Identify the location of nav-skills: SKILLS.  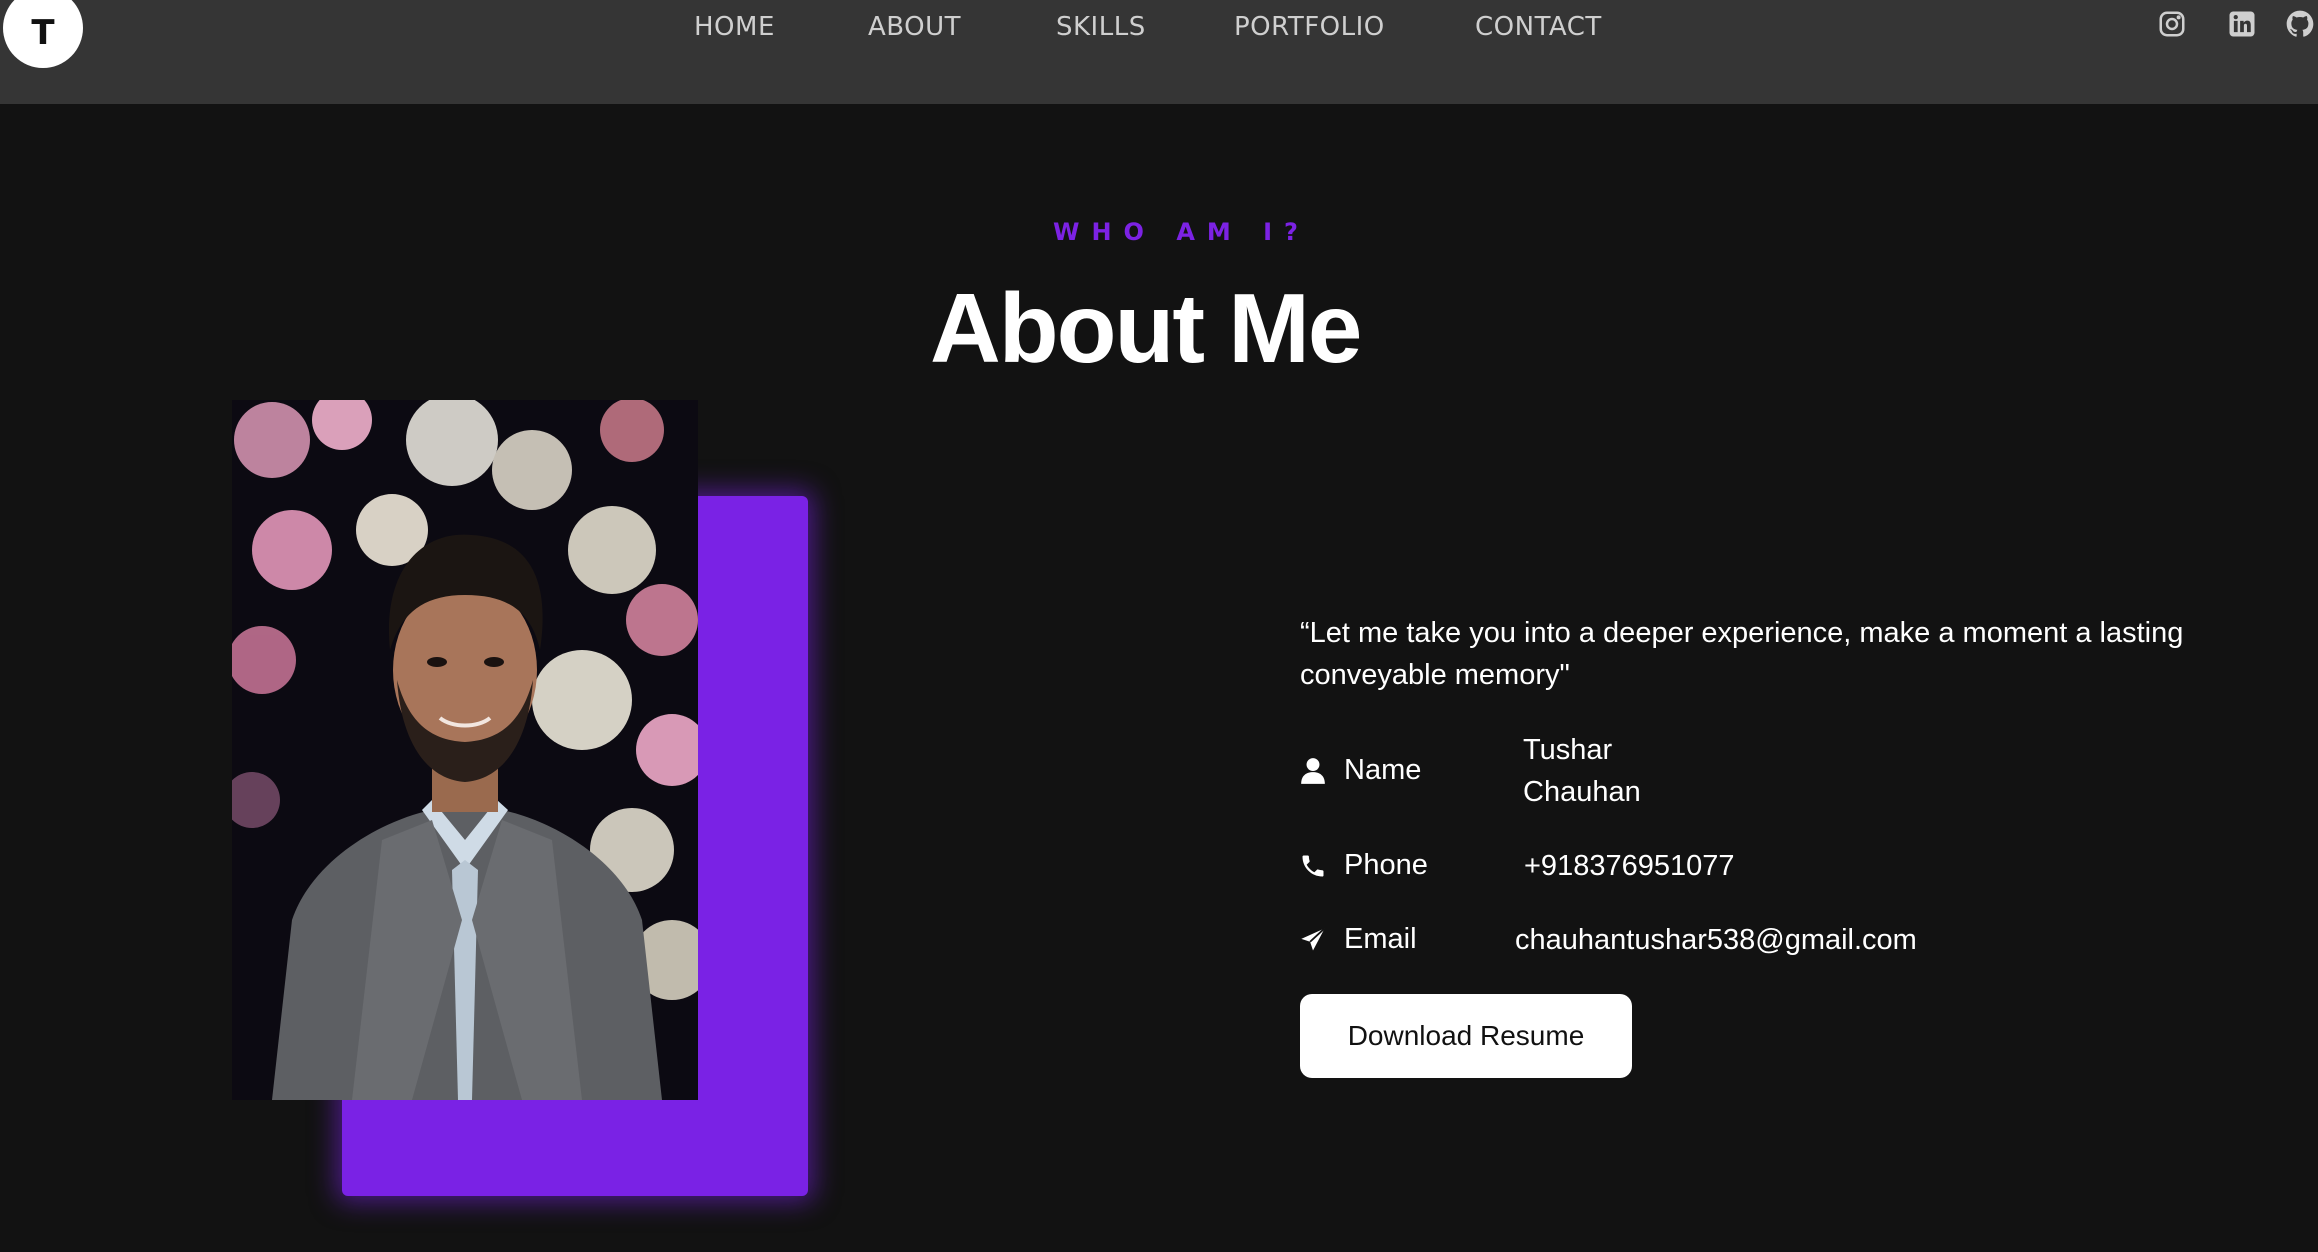
(1101, 27).